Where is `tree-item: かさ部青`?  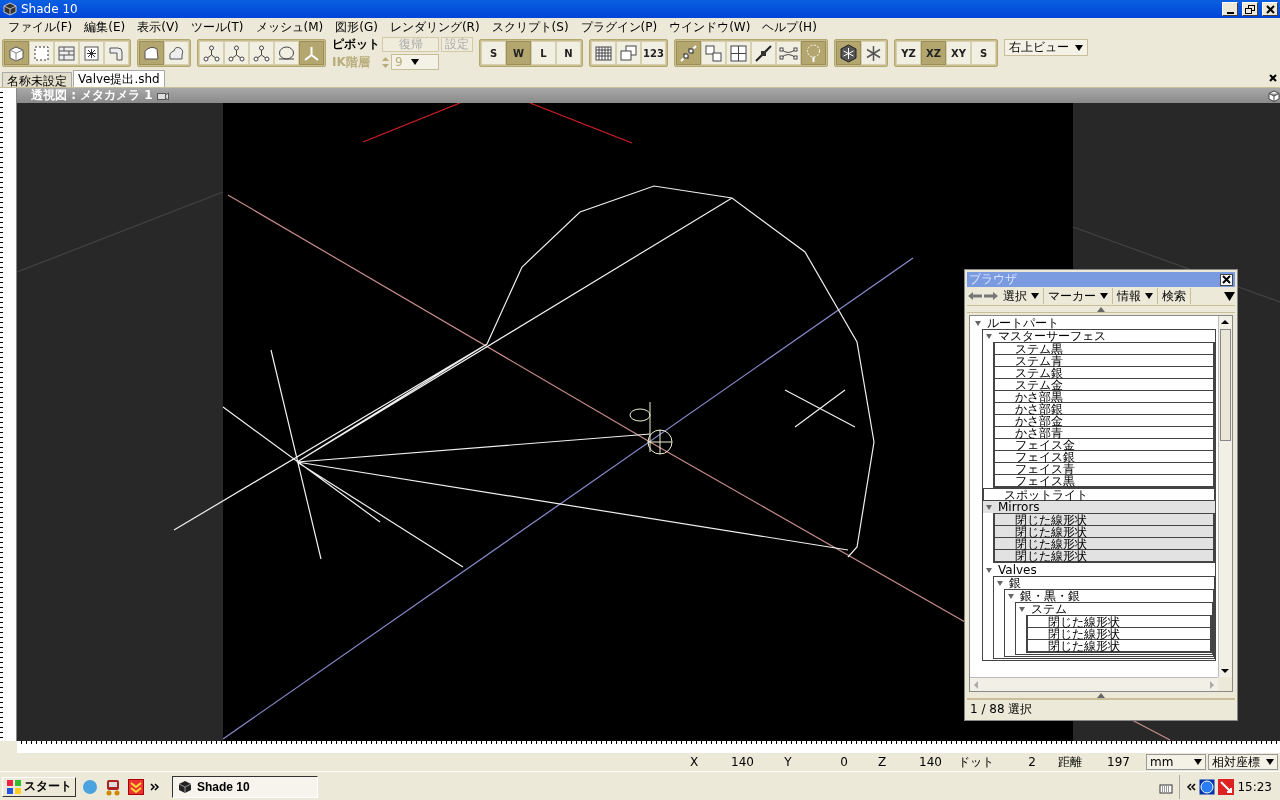 tree-item: かさ部青 is located at coordinates (1104, 432).